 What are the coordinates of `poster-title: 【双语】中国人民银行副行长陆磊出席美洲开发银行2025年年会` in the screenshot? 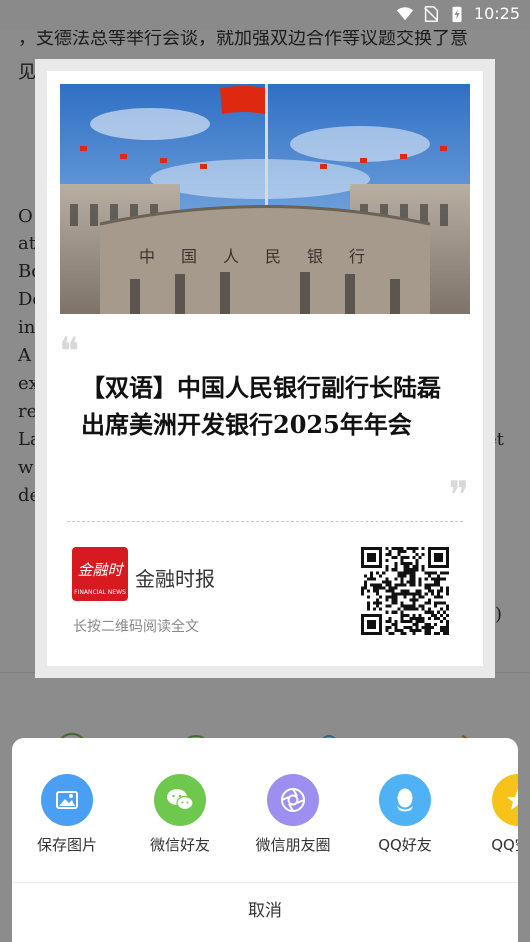 It's located at (261, 406).